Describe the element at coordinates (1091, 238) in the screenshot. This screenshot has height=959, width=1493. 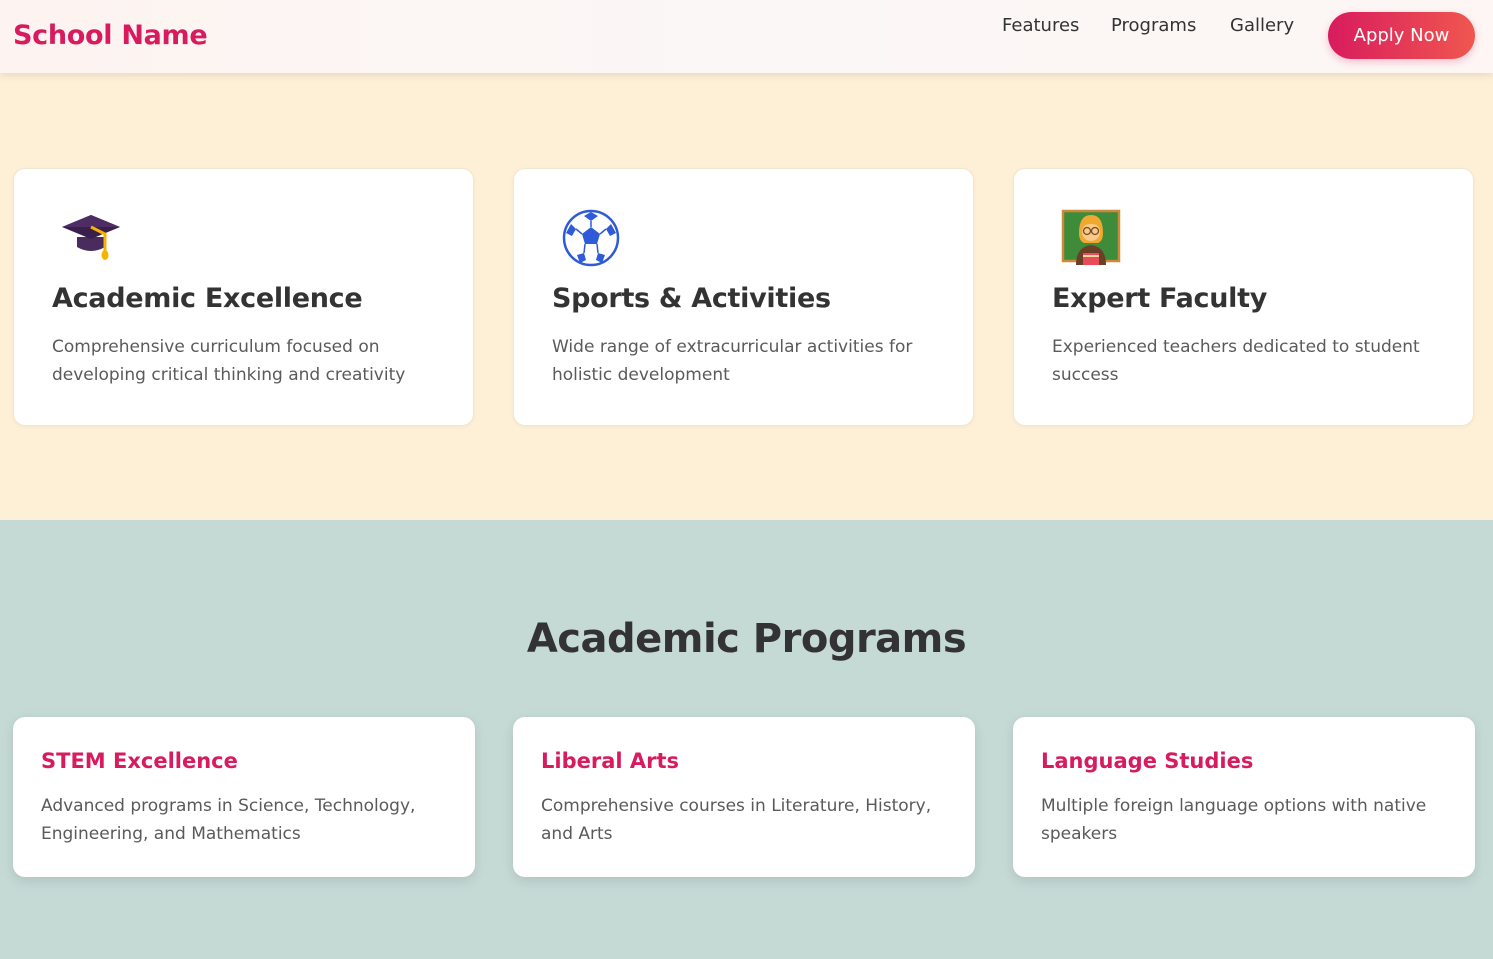
I see `teacher-icon` at that location.